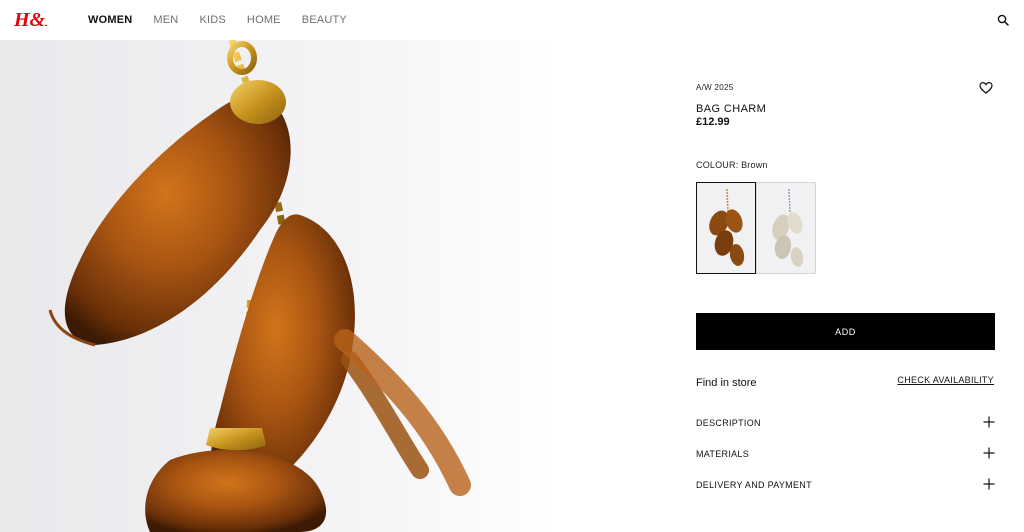 This screenshot has width=1024, height=532. What do you see at coordinates (264, 20) in the screenshot?
I see `nav-item-home: HOME` at bounding box center [264, 20].